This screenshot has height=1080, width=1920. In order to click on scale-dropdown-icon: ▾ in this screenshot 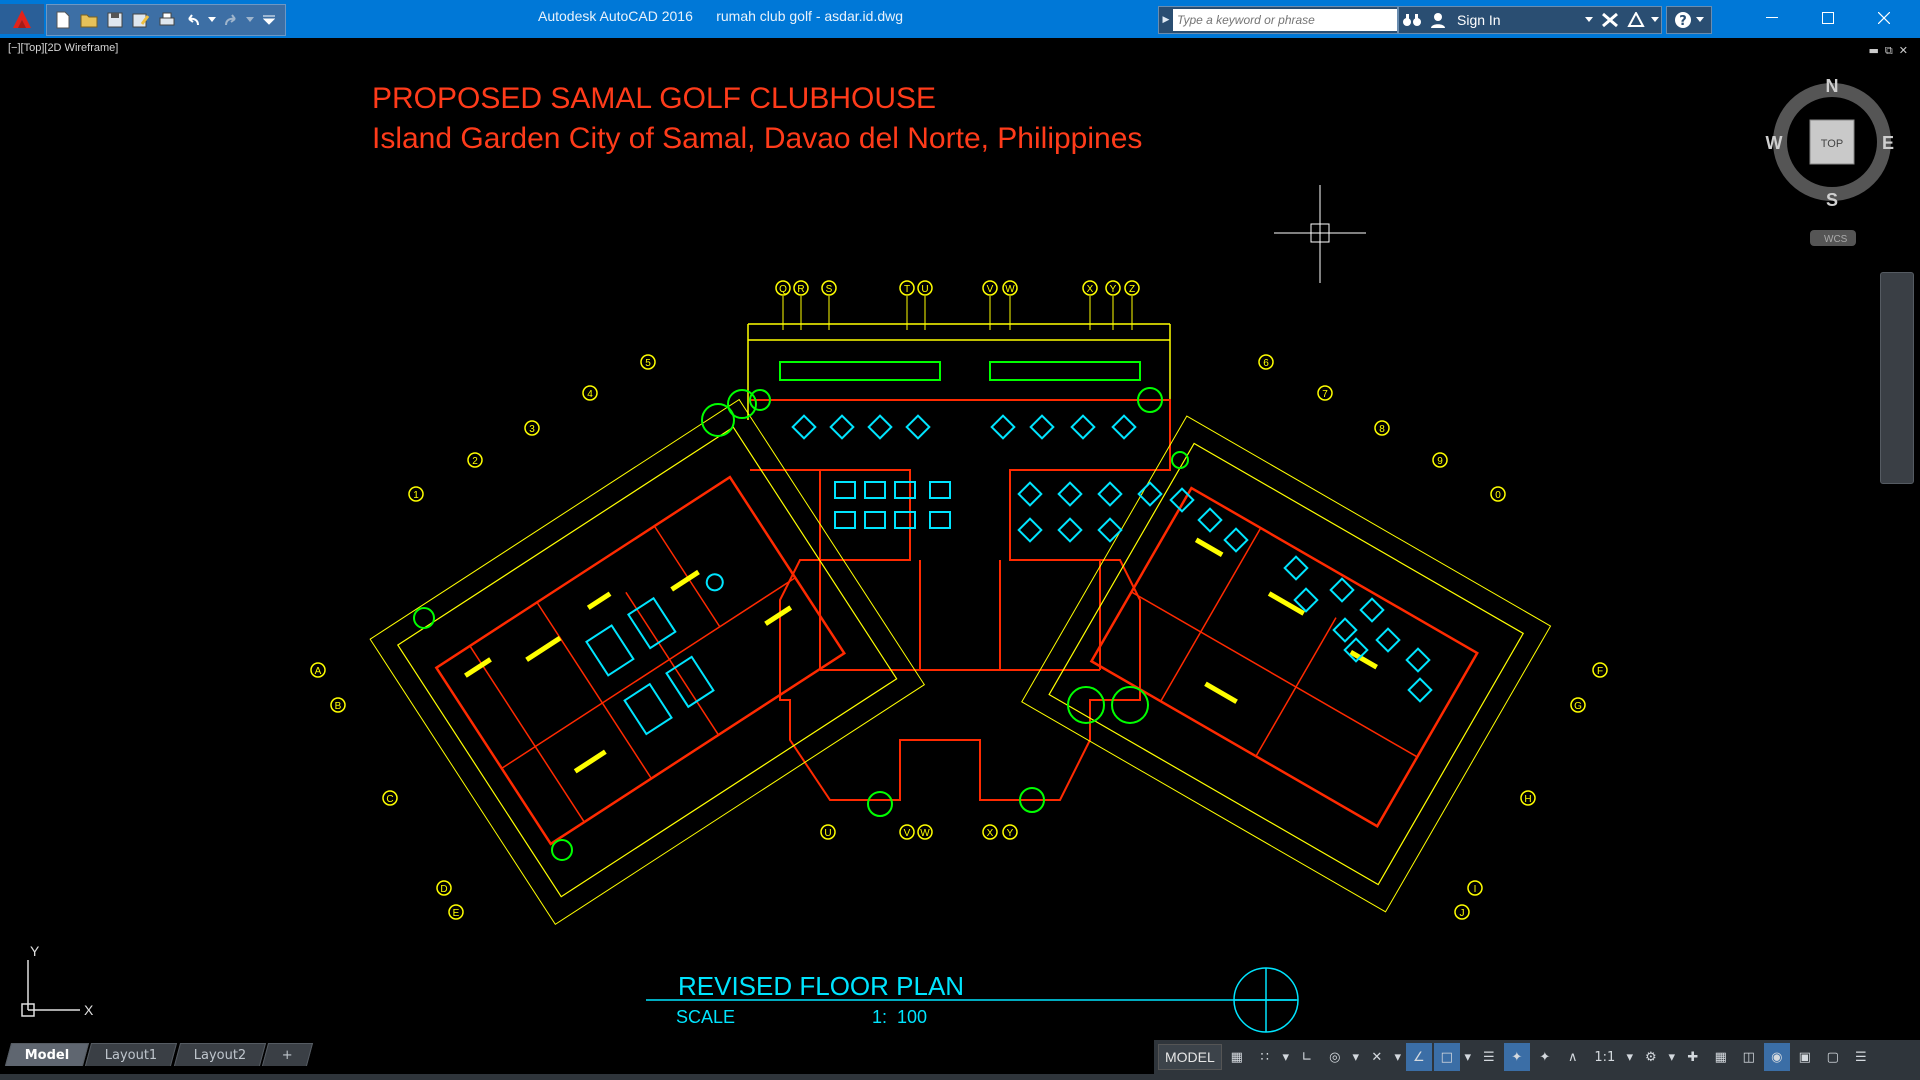, I will do `click(1630, 1057)`.